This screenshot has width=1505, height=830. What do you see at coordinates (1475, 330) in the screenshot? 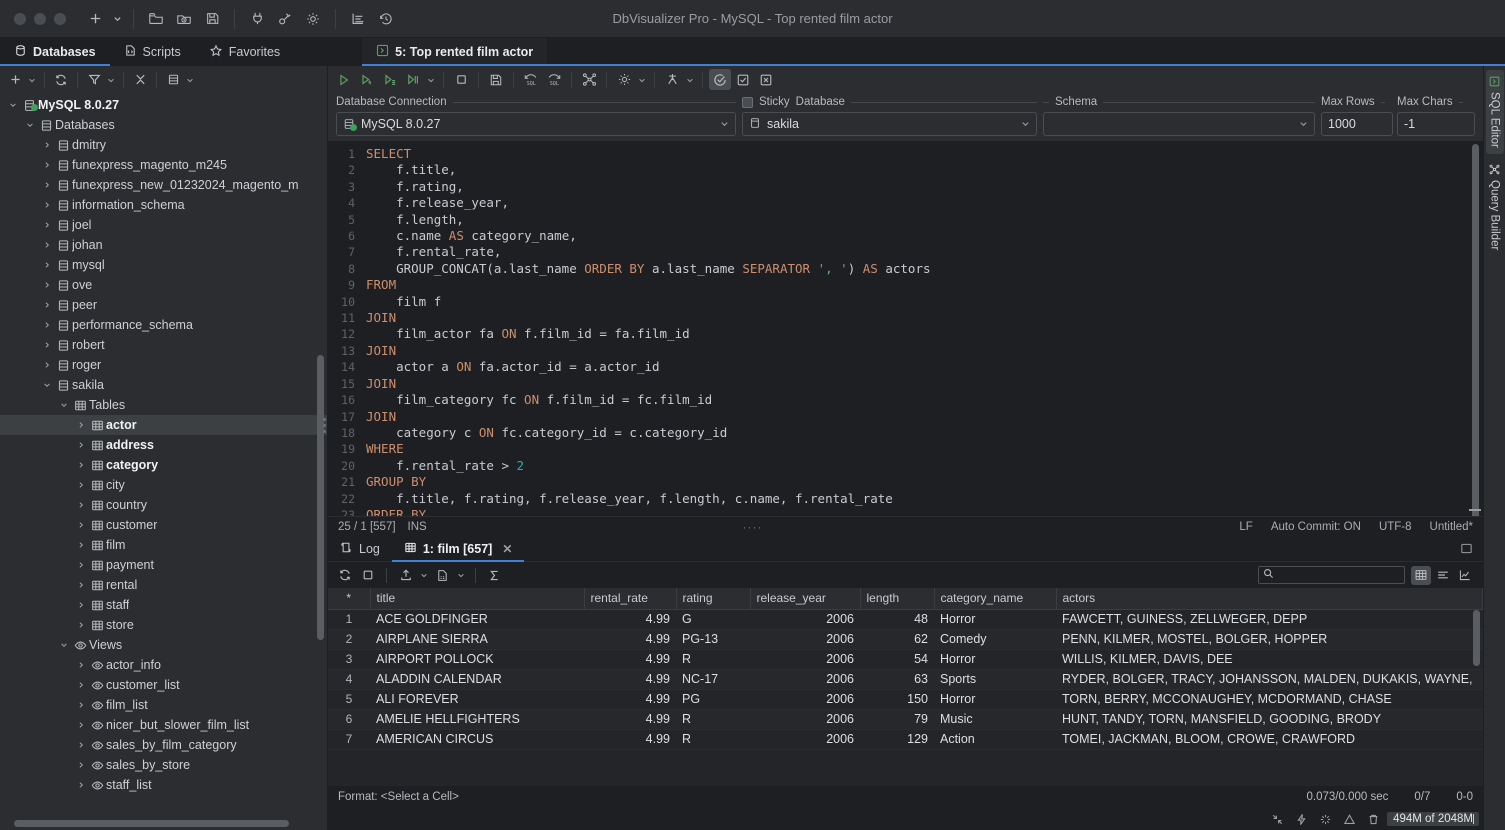
I see `editor-vertical-scrollbar` at bounding box center [1475, 330].